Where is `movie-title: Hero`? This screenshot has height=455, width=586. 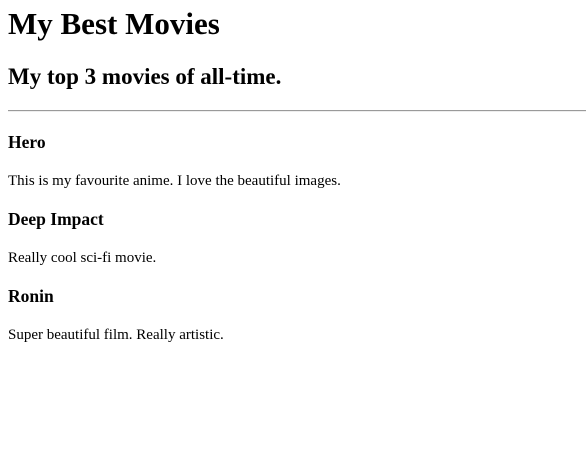 movie-title: Hero is located at coordinates (27, 142).